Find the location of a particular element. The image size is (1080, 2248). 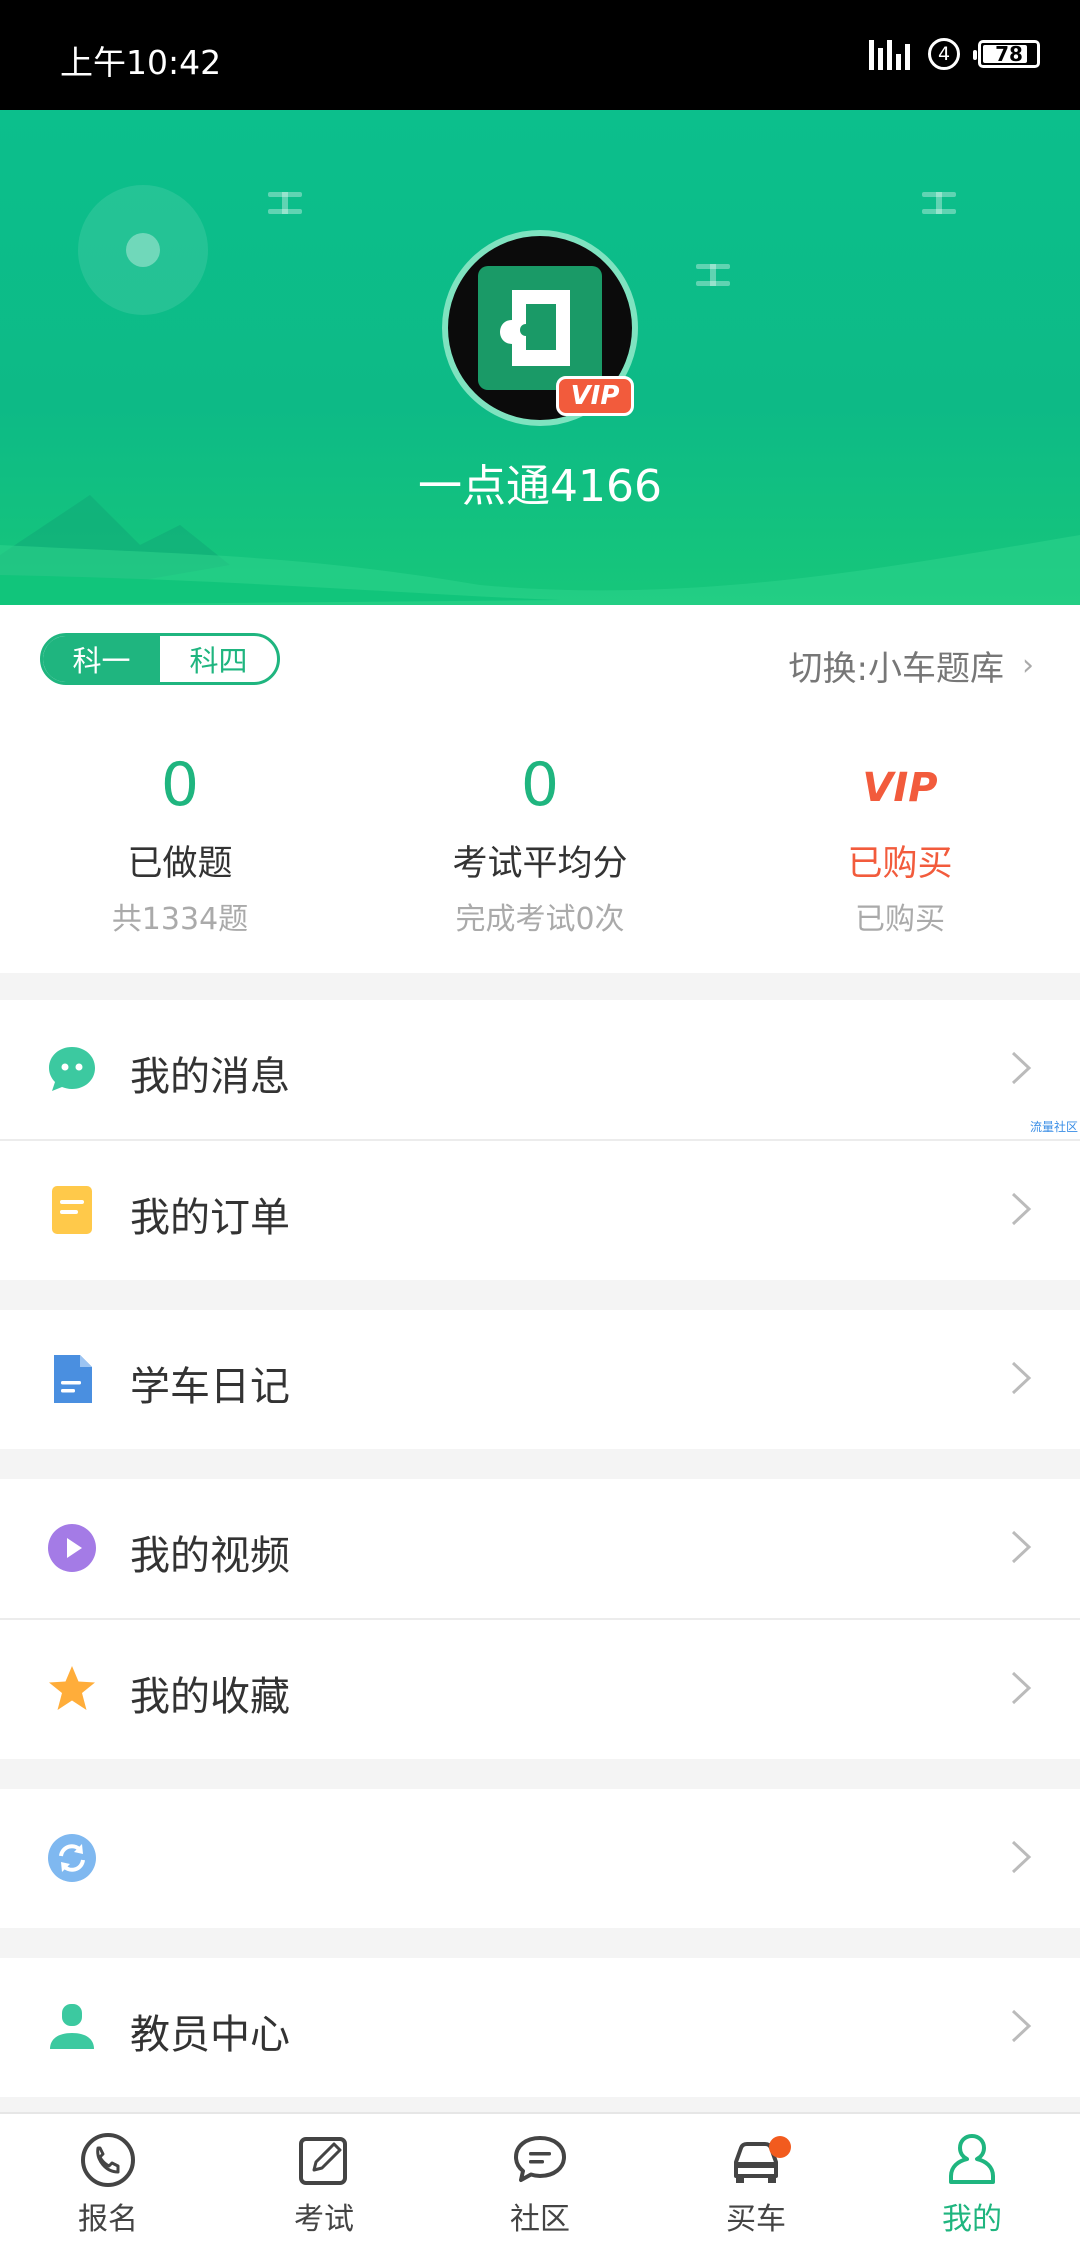

nav-tab-label: 买车 is located at coordinates (756, 2219).